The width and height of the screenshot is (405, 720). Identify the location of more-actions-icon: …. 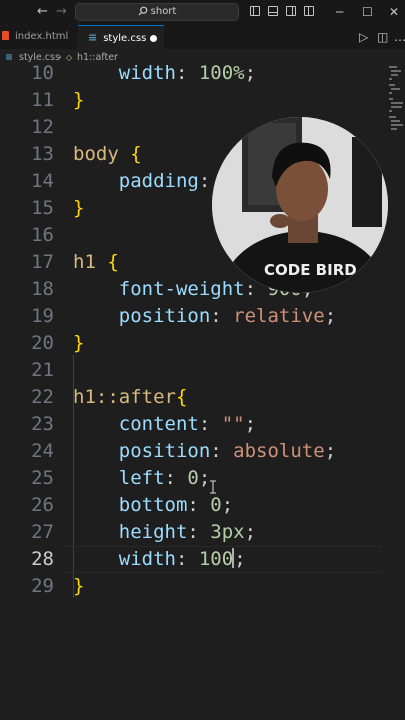
(399, 37).